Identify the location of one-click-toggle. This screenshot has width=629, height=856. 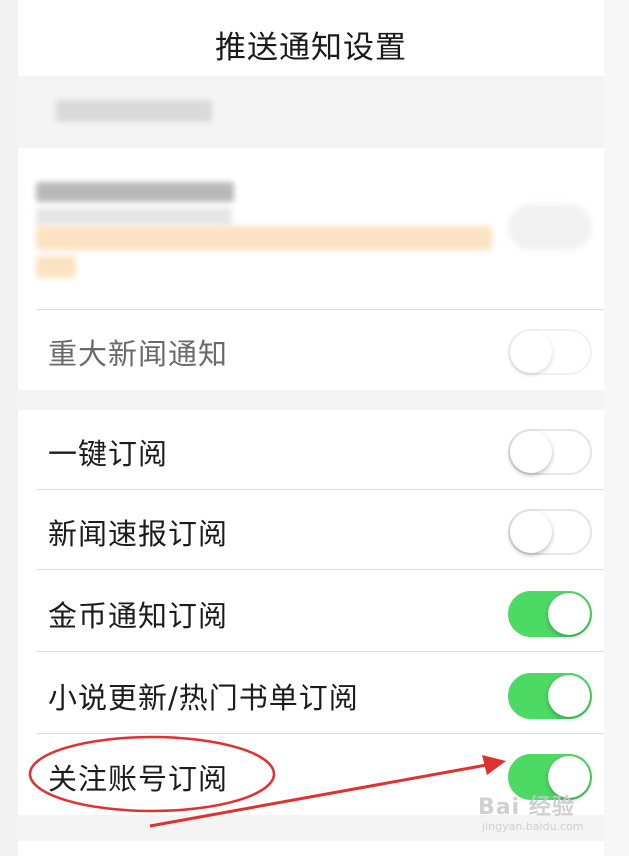
(550, 452).